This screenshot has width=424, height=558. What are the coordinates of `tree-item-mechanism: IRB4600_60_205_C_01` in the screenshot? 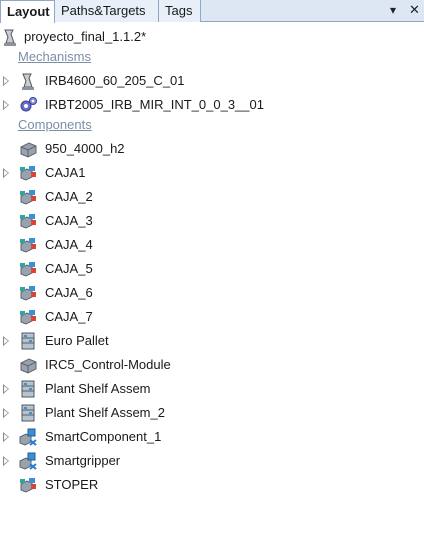 It's located at (212, 81).